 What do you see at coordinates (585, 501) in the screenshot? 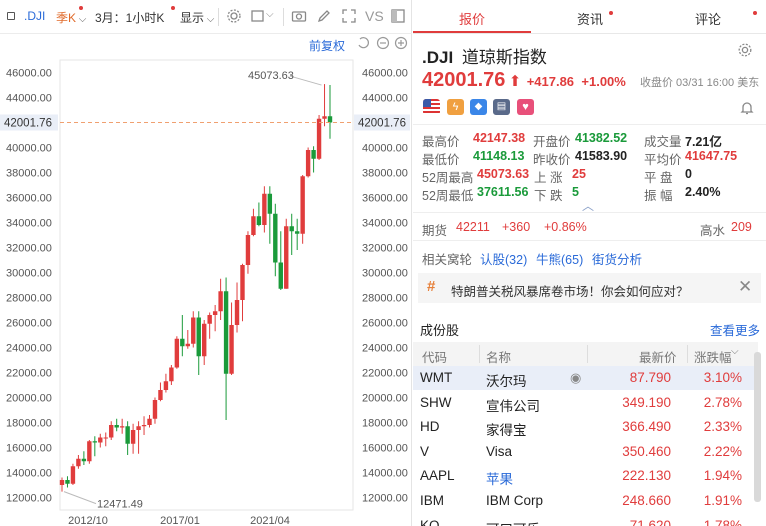
I see `table-row: IBM IBM Corp 248.660 1.91%` at bounding box center [585, 501].